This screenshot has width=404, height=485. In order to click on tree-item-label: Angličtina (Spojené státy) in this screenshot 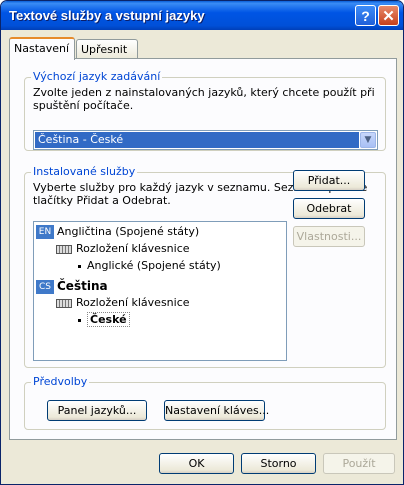, I will do `click(128, 231)`.